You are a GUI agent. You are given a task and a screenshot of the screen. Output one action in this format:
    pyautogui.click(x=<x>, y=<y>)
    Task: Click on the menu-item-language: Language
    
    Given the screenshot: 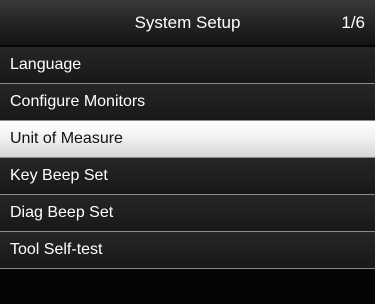 What is the action you would take?
    pyautogui.click(x=187, y=65)
    